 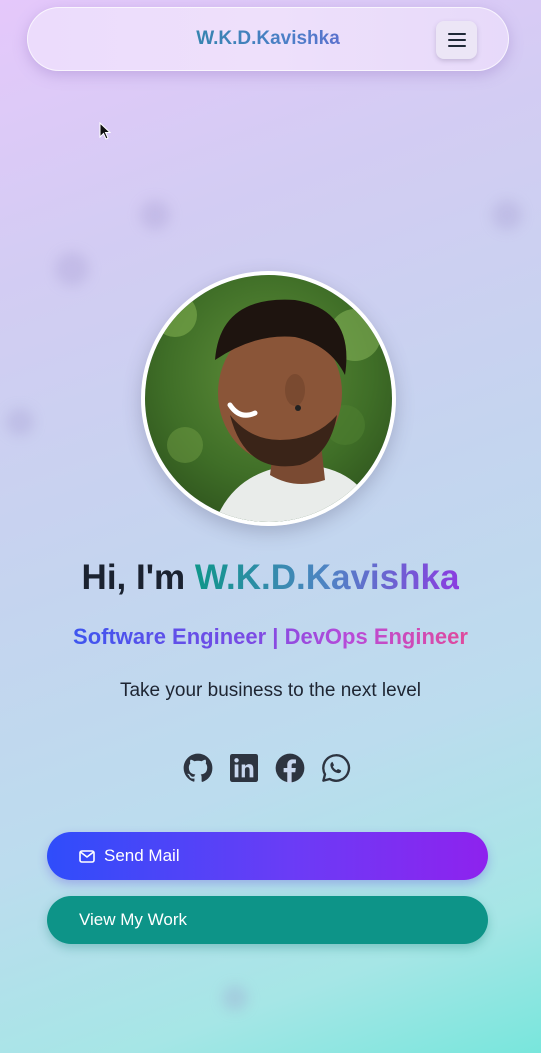 I want to click on hero-name: W.K.D.Kavishka, so click(x=327, y=577).